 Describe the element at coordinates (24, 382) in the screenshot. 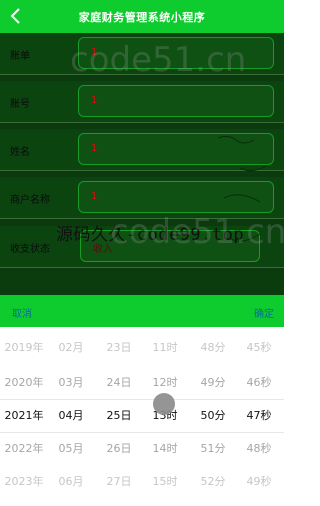

I see `picker-option: 2020年` at that location.